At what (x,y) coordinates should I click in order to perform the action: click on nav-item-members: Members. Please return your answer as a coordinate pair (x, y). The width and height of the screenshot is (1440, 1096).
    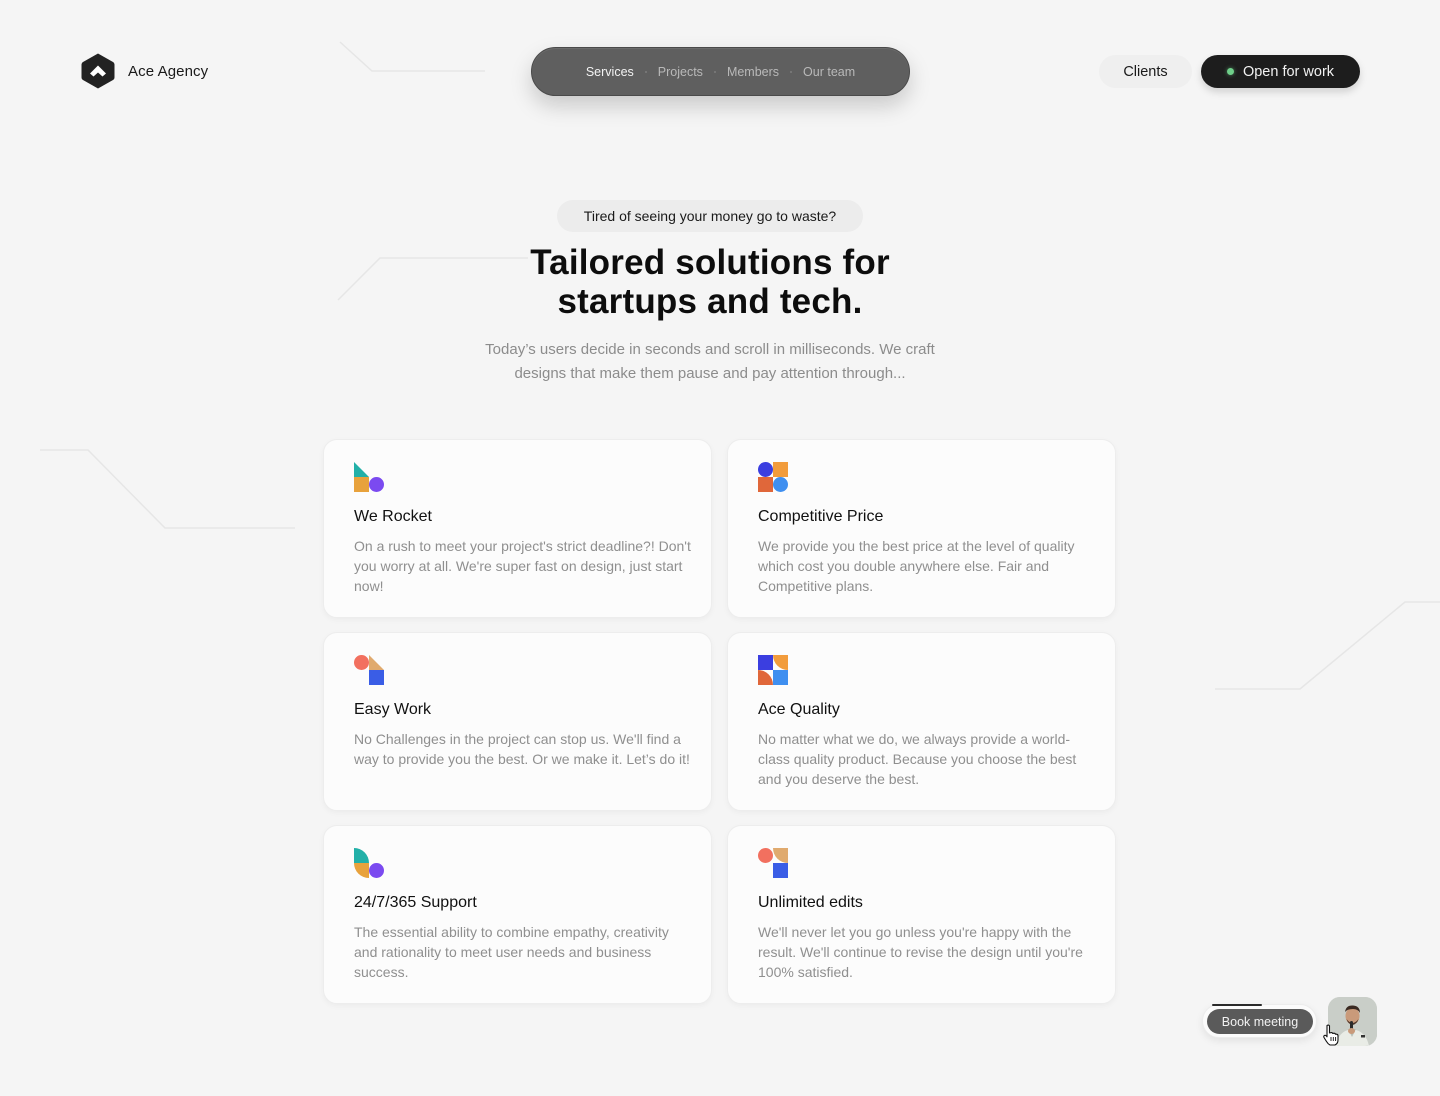
    Looking at the image, I should click on (753, 72).